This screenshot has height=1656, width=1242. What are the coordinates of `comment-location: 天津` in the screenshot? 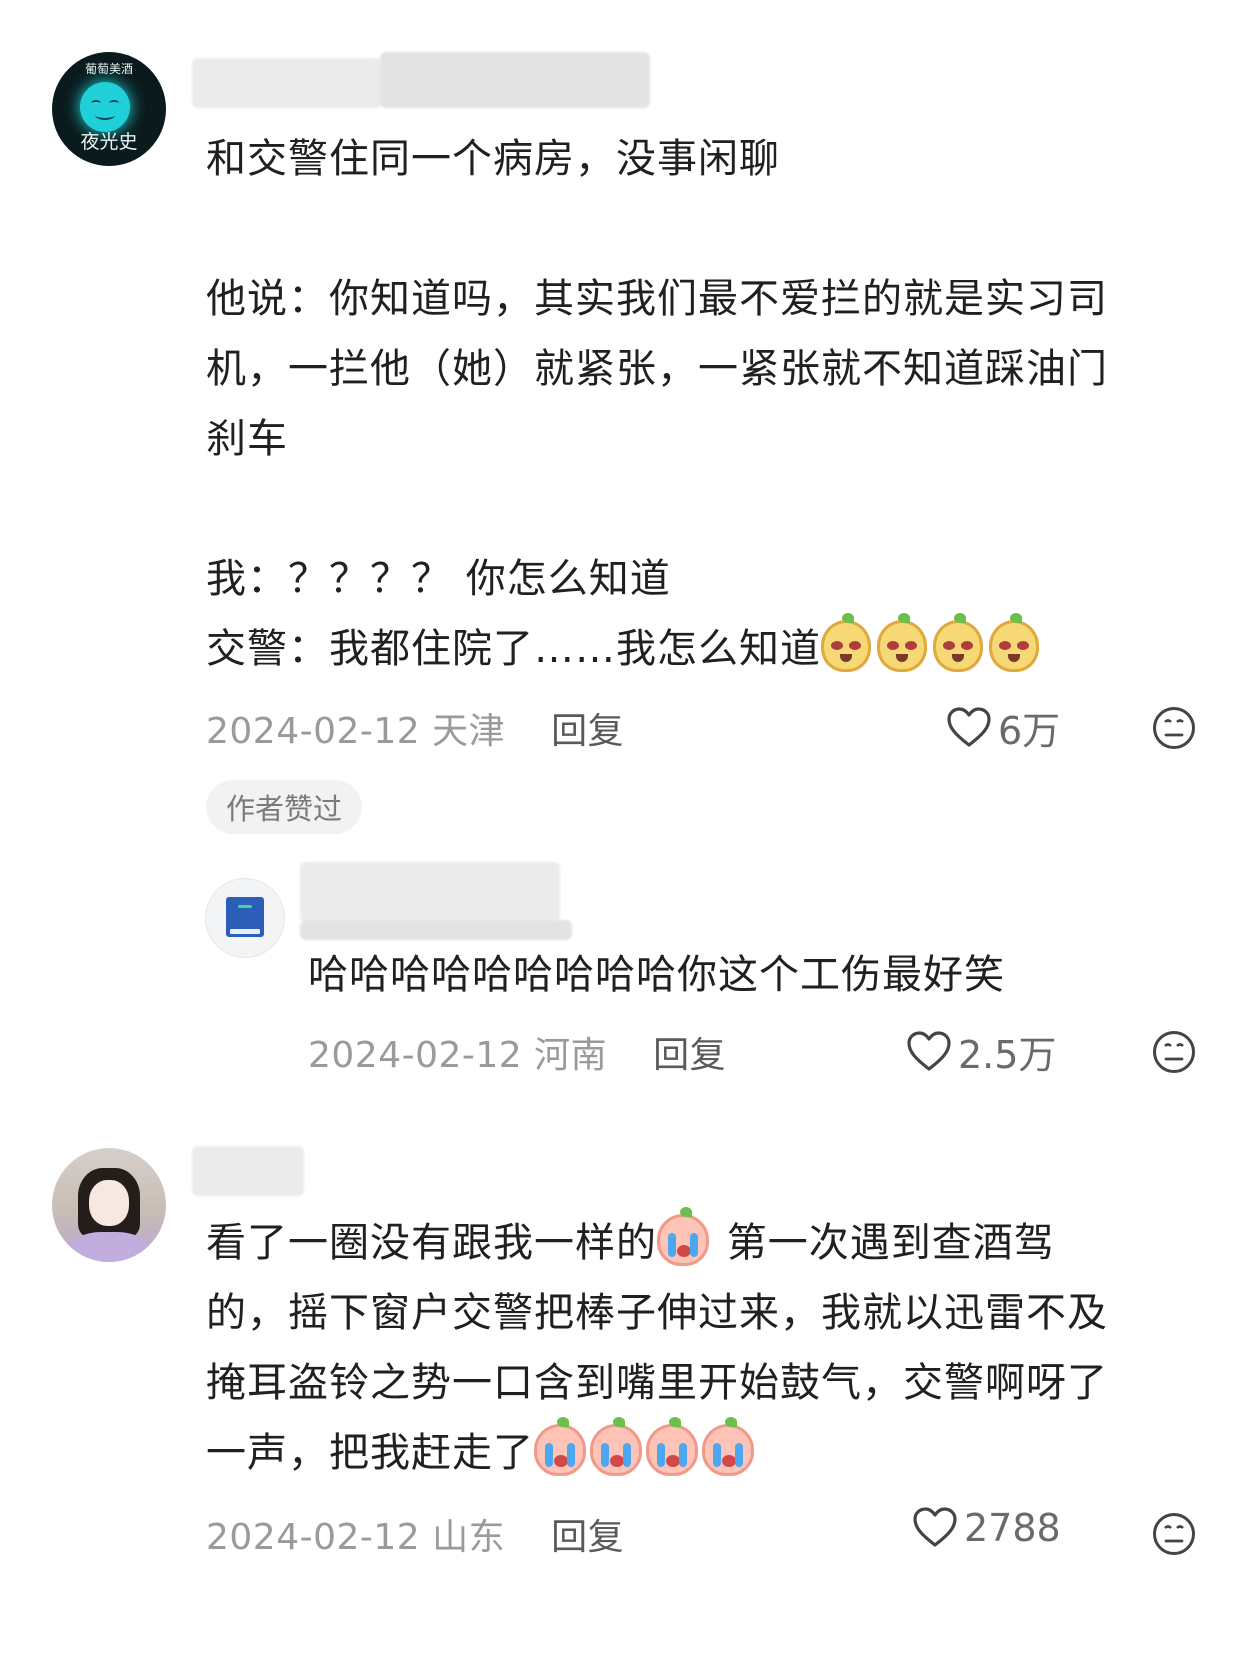 It's located at (469, 731).